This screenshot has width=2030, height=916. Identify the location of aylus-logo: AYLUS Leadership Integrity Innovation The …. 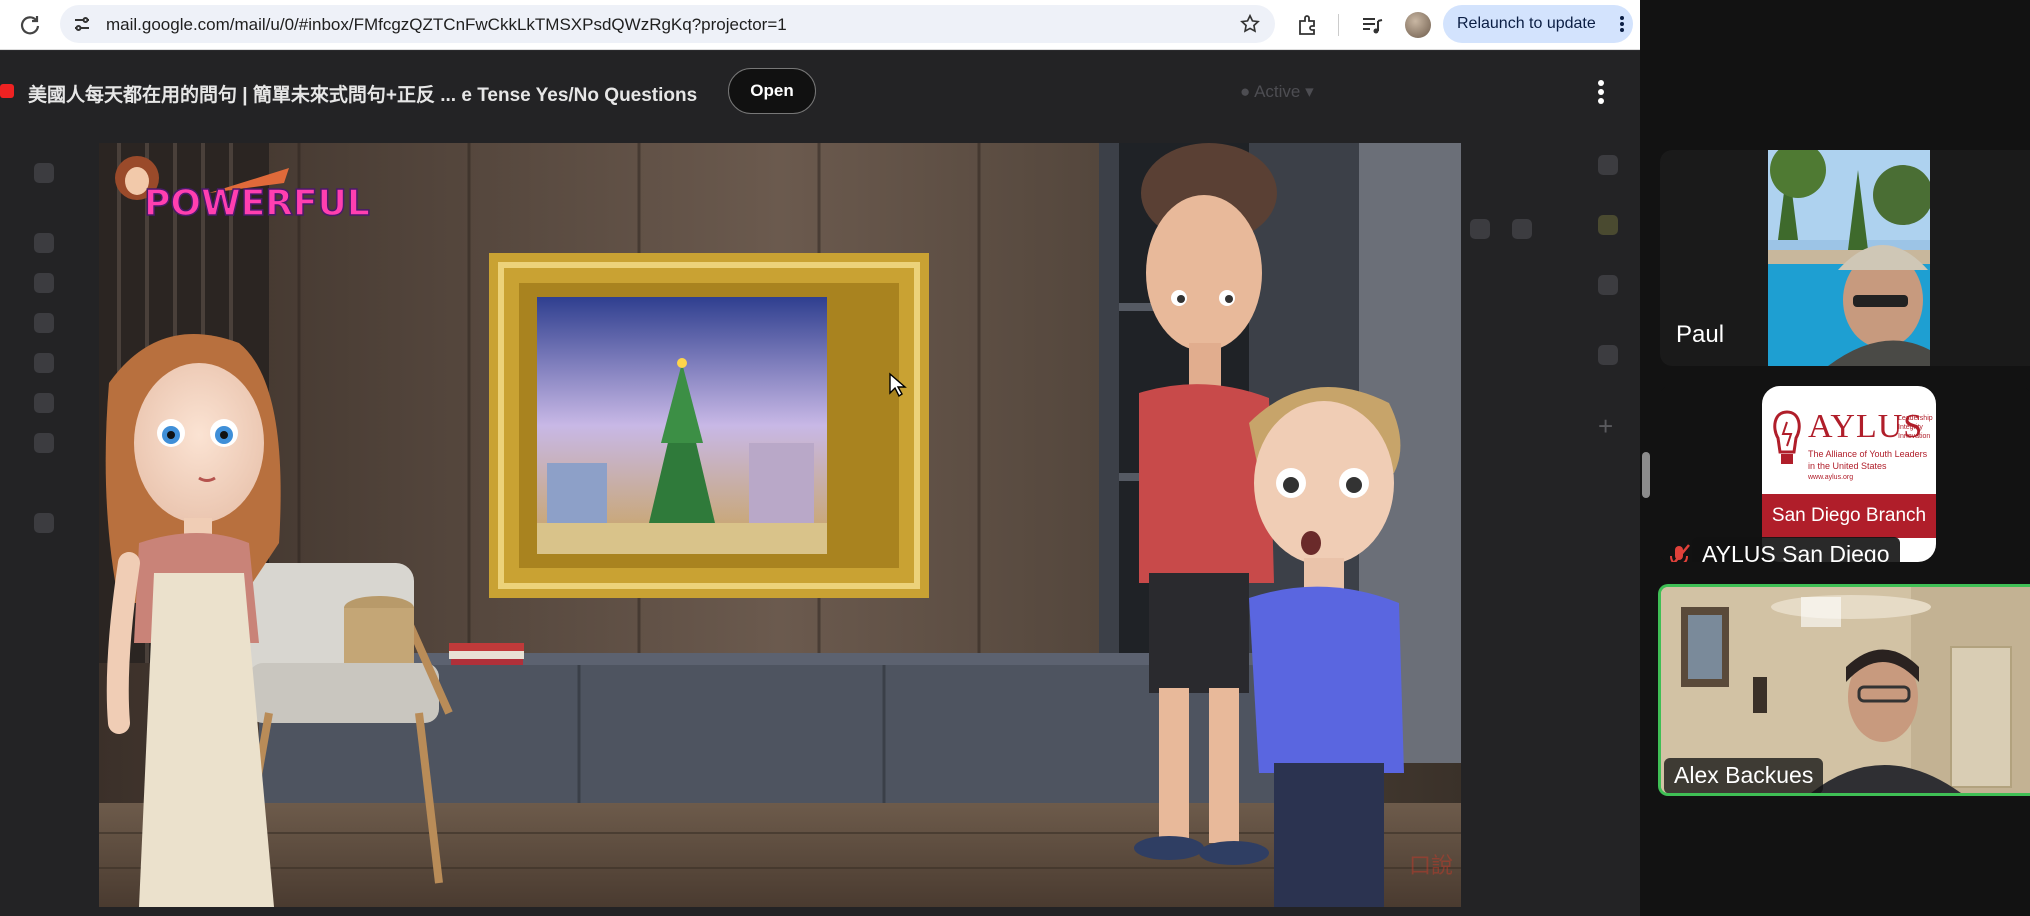
(1849, 474).